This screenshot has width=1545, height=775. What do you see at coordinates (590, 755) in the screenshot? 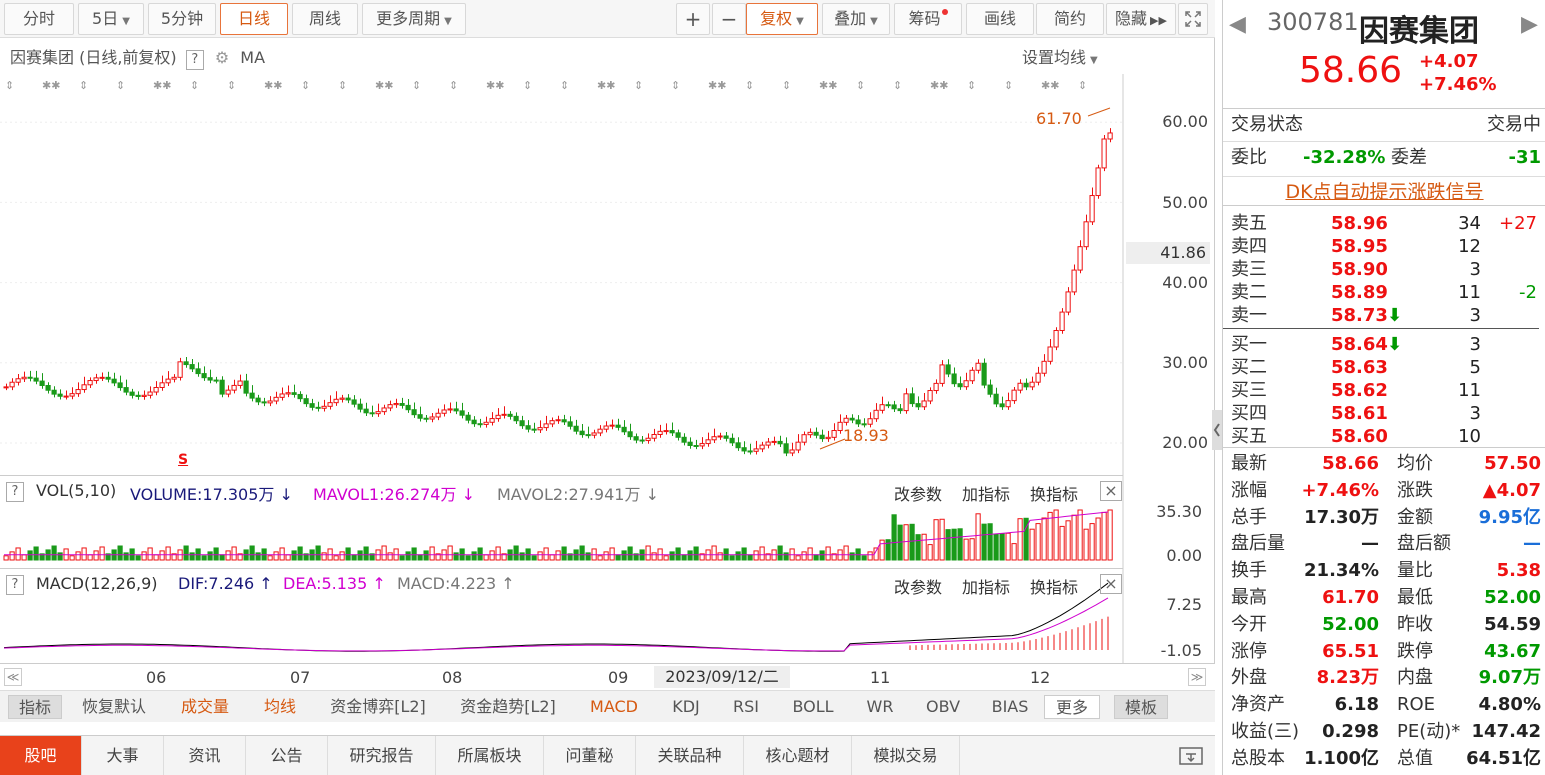
I see `tab-ask-secretary: 问董秘` at bounding box center [590, 755].